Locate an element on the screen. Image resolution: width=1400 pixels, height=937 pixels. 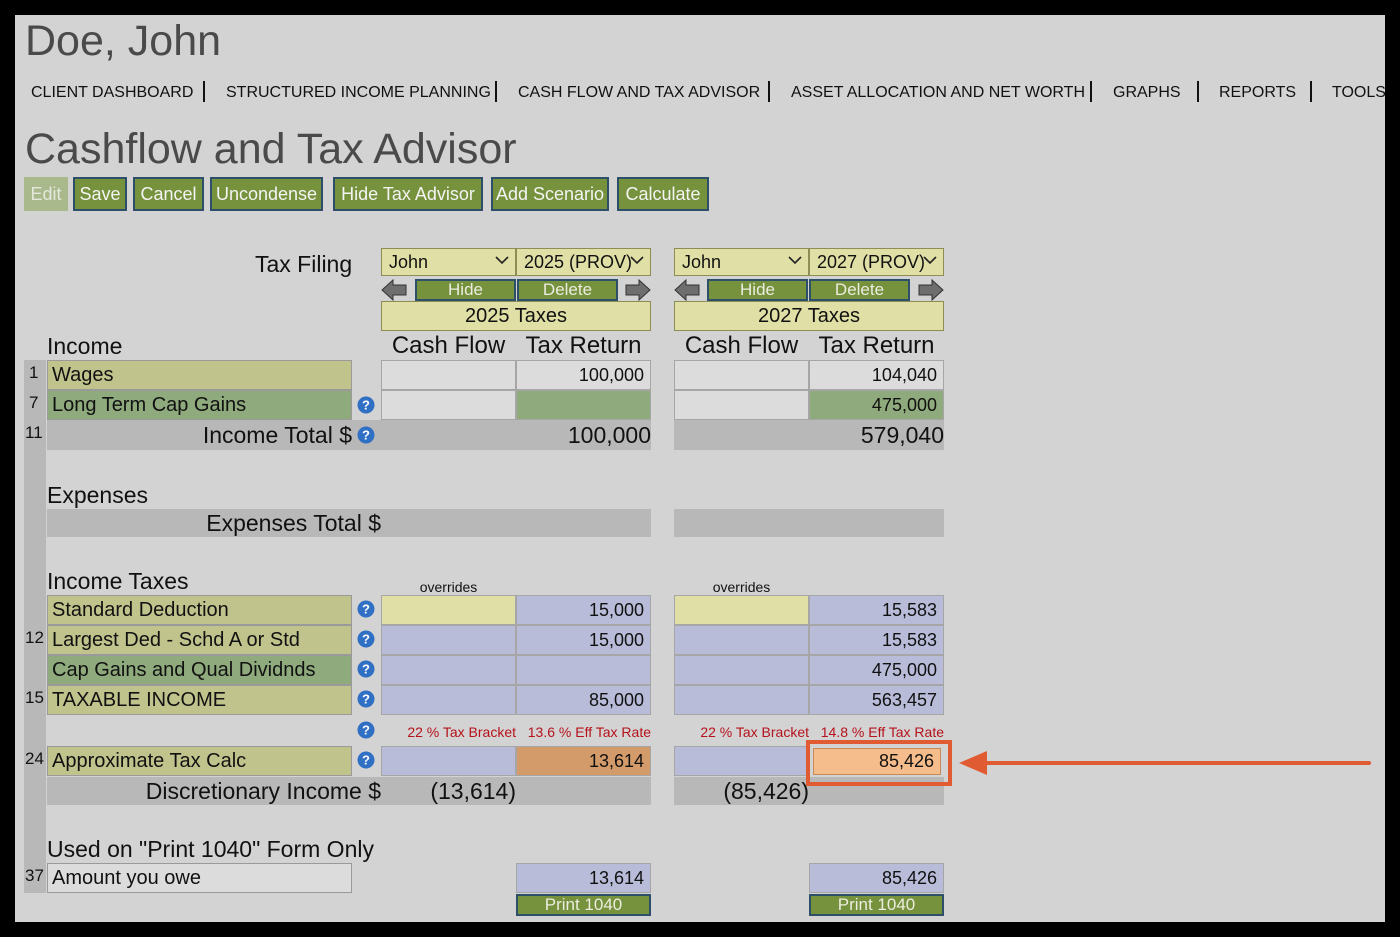
cash-flow-column-header: Cash Flow is located at coordinates (448, 345).